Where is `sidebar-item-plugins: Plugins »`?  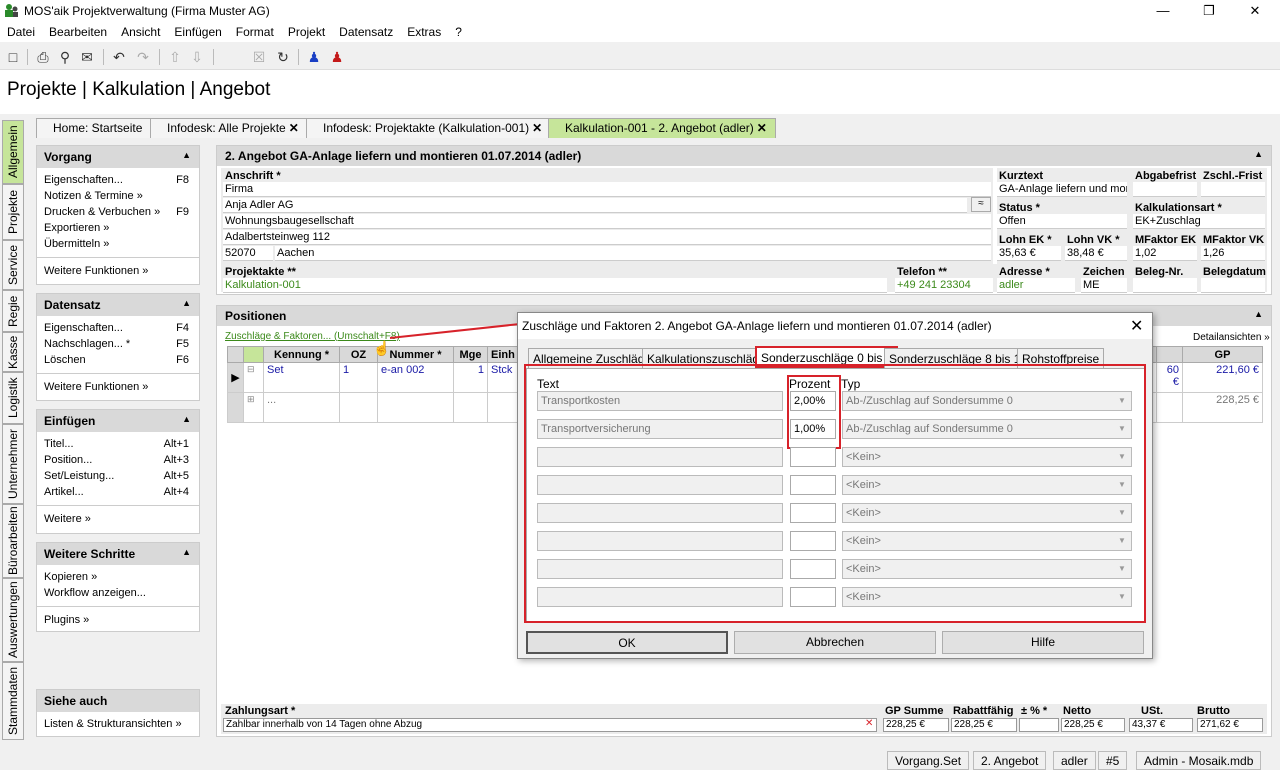 sidebar-item-plugins: Plugins » is located at coordinates (118, 621).